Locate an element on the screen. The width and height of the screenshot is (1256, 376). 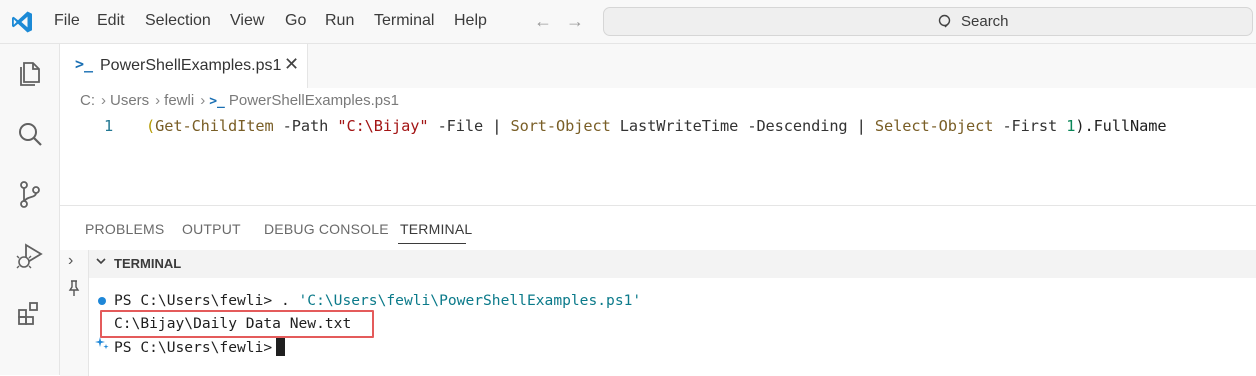
menu-selection: Selection is located at coordinates (178, 21).